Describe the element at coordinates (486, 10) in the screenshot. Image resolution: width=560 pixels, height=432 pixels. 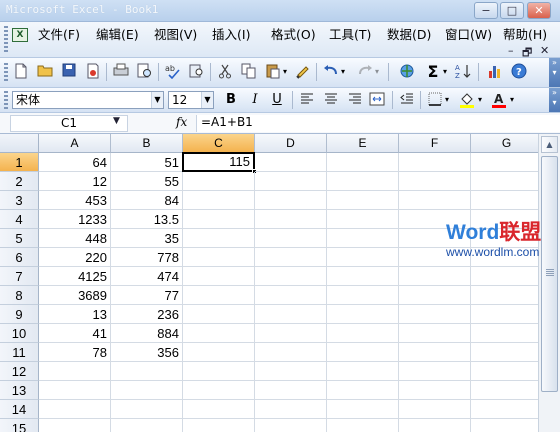
I see `minimize-button: −` at that location.